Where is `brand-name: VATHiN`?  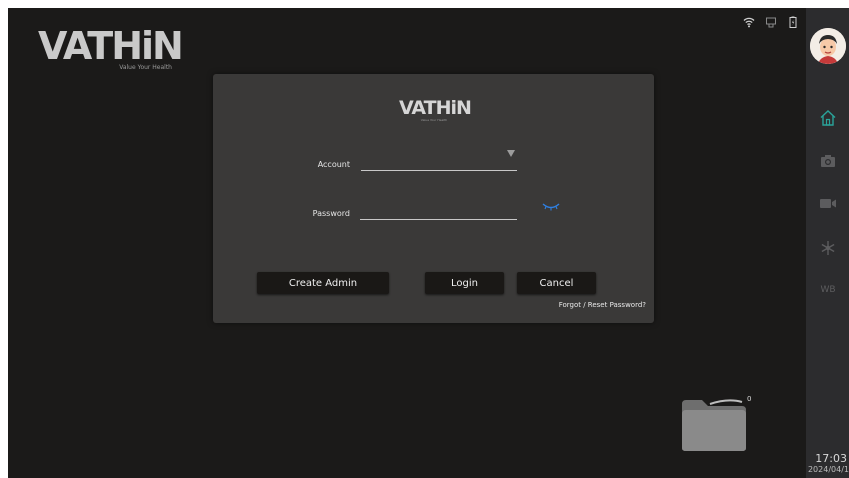 brand-name: VATHiN is located at coordinates (111, 46).